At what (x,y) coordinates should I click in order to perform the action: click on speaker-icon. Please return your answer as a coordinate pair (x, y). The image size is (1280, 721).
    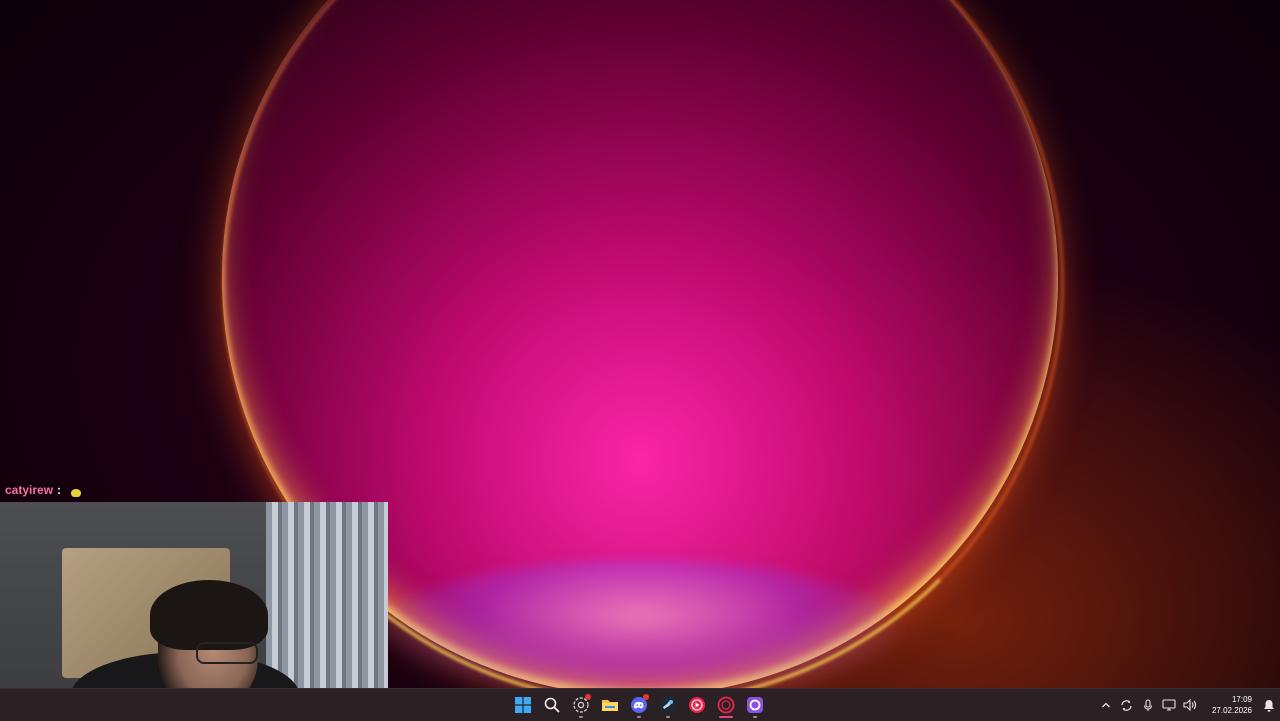
    Looking at the image, I should click on (1189, 705).